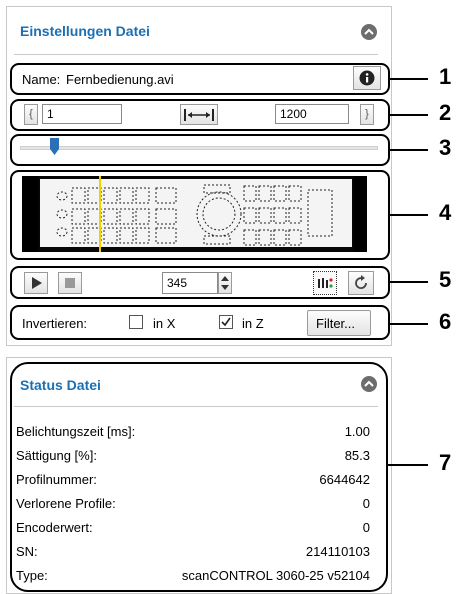 The image size is (462, 594). I want to click on invert-z-label: in Z, so click(253, 323).